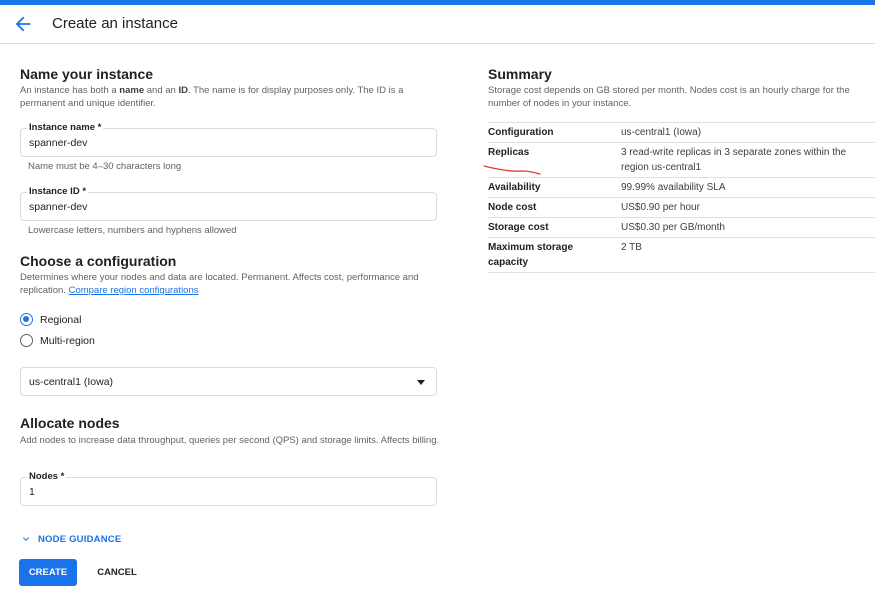 Image resolution: width=875 pixels, height=594 pixels. I want to click on summary-row: Storage cost US$0.30 per GB/month, so click(681, 227).